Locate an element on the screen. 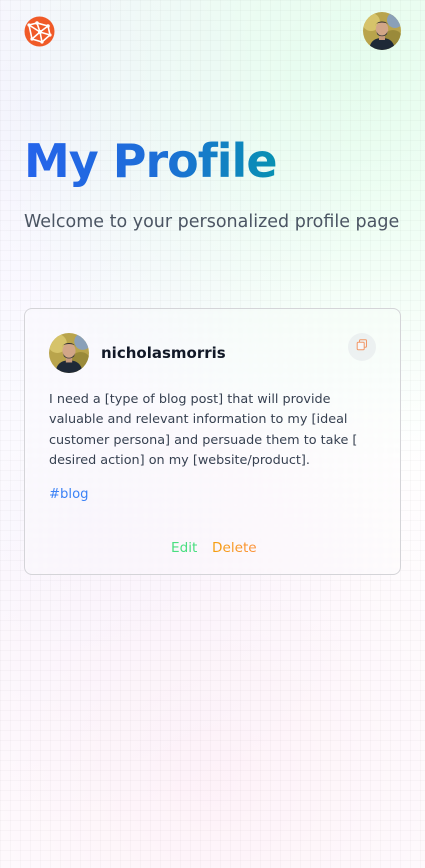 The width and height of the screenshot is (425, 868). copy-icon is located at coordinates (362, 347).